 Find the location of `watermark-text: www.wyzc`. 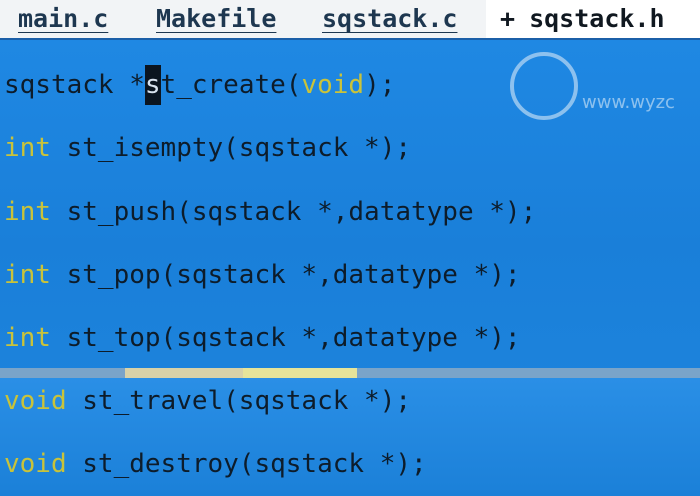

watermark-text: www.wyzc is located at coordinates (628, 102).